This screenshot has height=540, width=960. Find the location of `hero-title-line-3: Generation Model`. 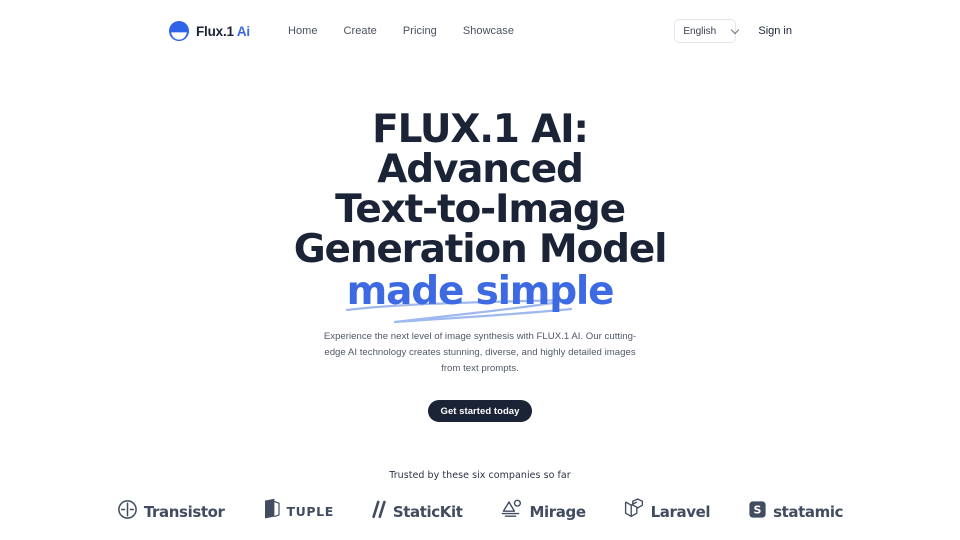

hero-title-line-3: Generation Model is located at coordinates (480, 249).